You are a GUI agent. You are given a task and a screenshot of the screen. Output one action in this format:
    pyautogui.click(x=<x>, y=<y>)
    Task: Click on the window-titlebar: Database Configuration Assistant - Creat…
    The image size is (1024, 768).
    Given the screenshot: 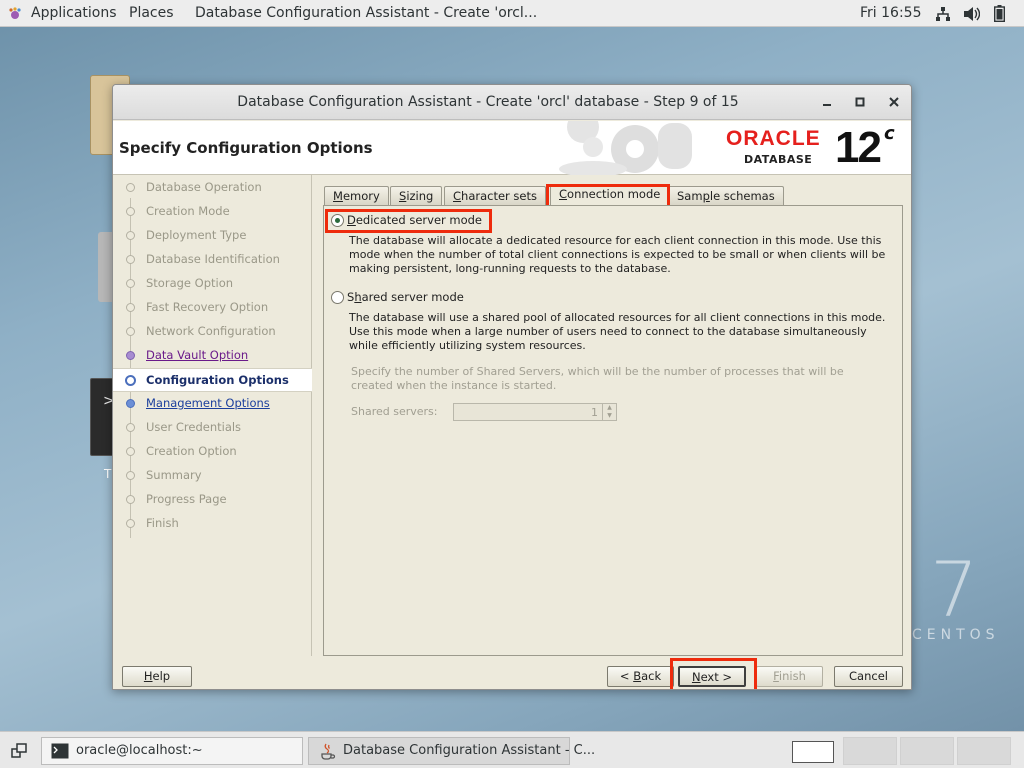 What is the action you would take?
    pyautogui.click(x=512, y=102)
    